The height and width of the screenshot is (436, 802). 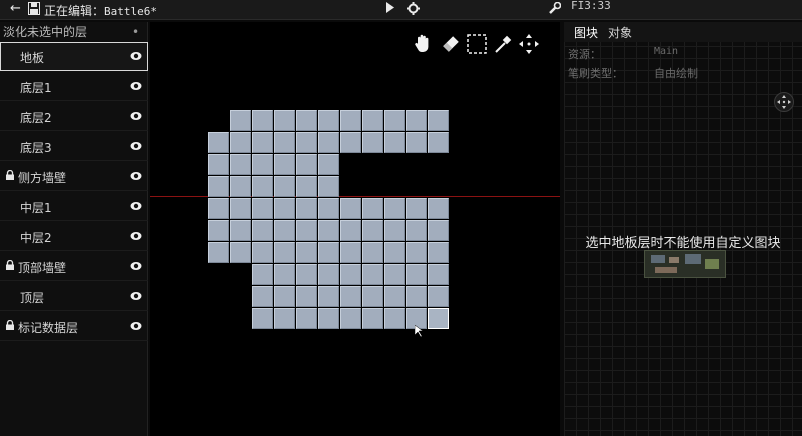 I want to click on brush-type-value: 自由绘制, so click(x=676, y=73).